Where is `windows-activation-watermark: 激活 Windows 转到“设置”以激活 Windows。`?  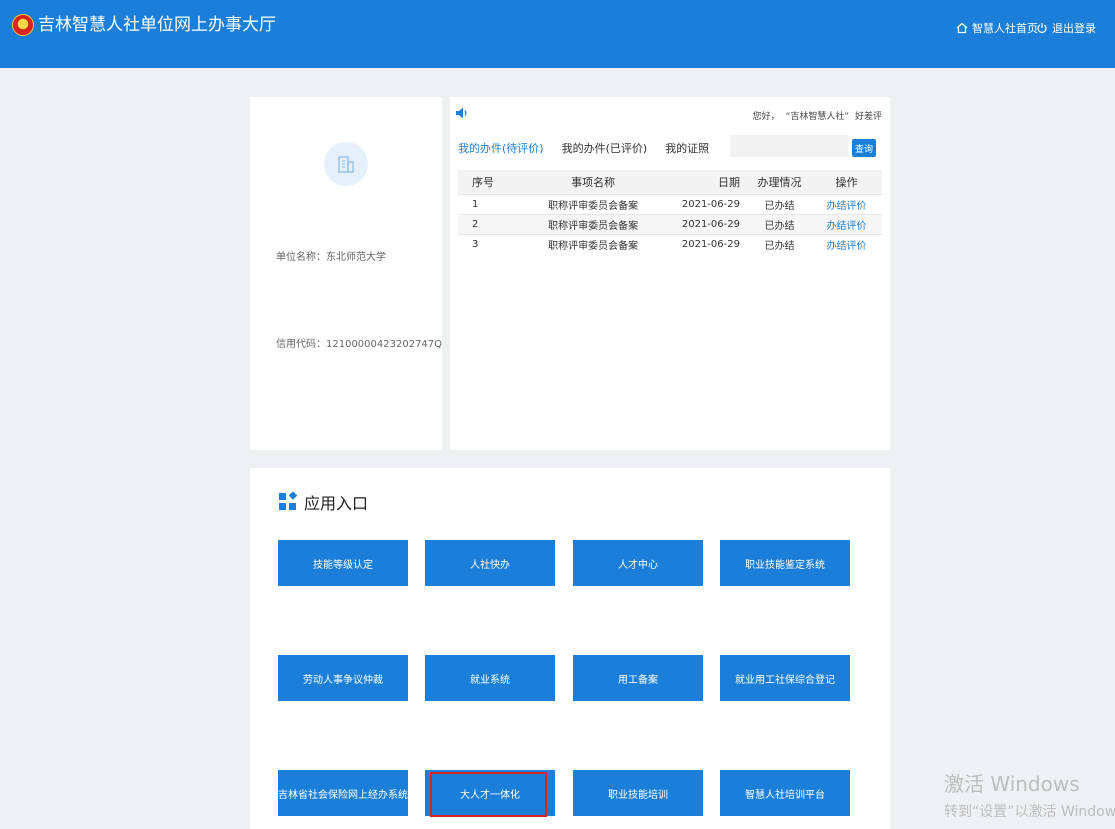 windows-activation-watermark: 激活 Windows 转到“设置”以激活 Windows。 is located at coordinates (1029, 794).